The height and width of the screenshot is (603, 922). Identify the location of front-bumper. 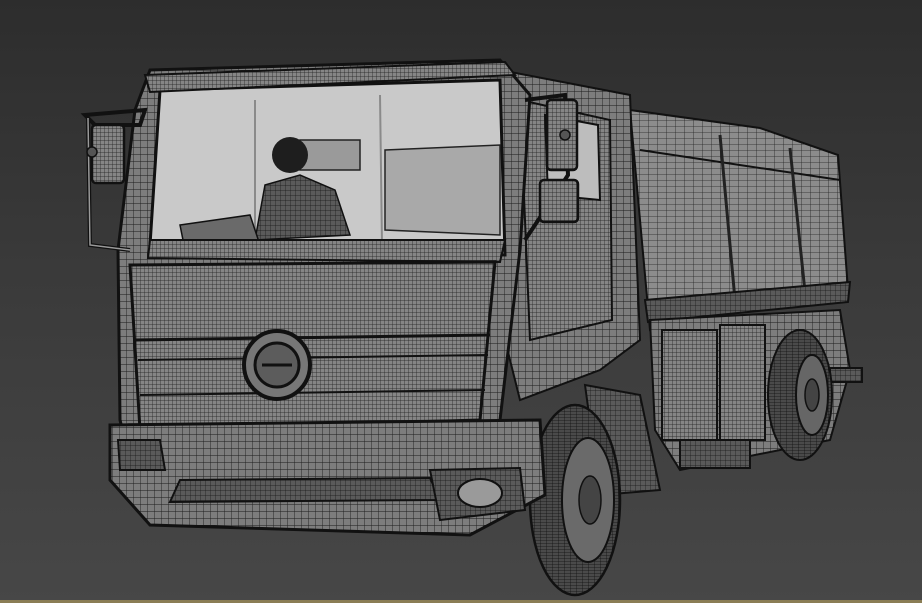
(327, 477).